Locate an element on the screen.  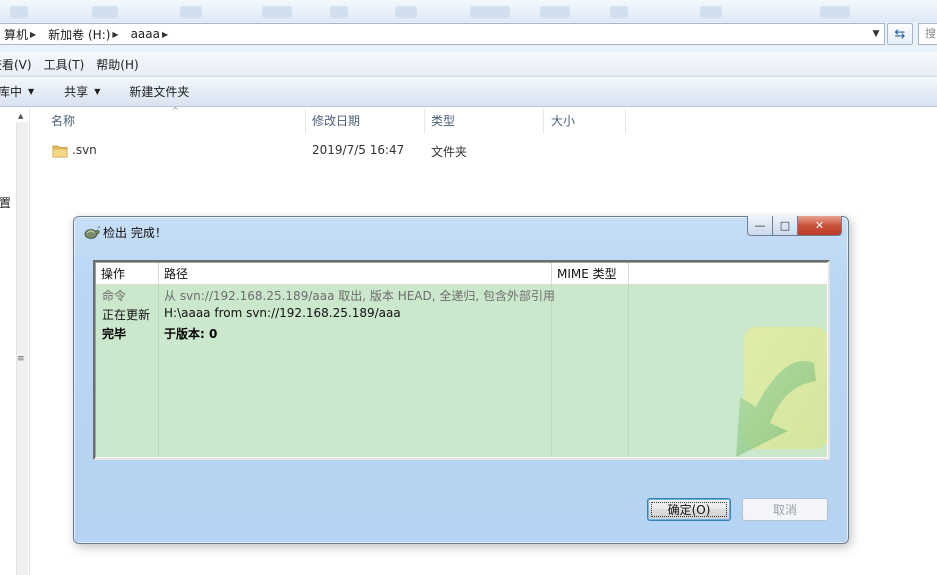
breadcrumb-folder: aaaa ▶ is located at coordinates (152, 34).